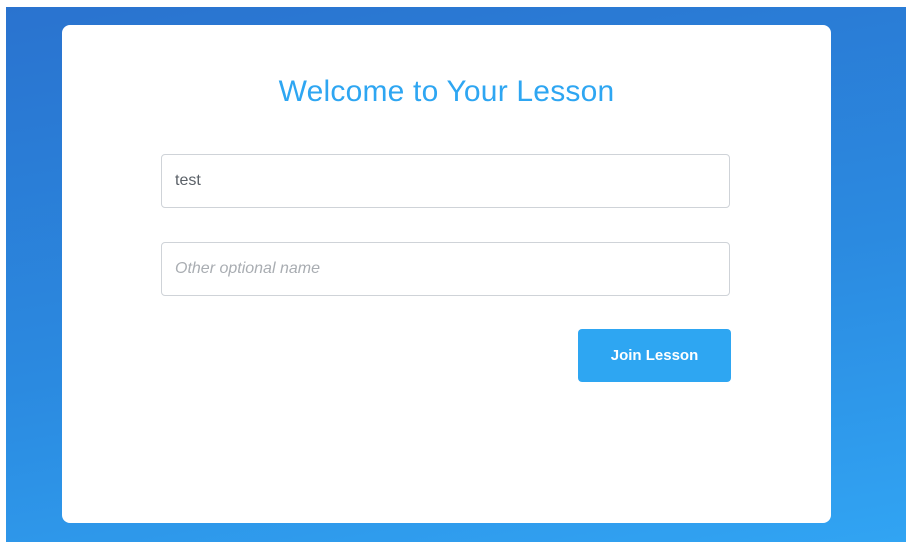  What do you see at coordinates (654, 355) in the screenshot?
I see `join-lesson-button: Join Lesson` at bounding box center [654, 355].